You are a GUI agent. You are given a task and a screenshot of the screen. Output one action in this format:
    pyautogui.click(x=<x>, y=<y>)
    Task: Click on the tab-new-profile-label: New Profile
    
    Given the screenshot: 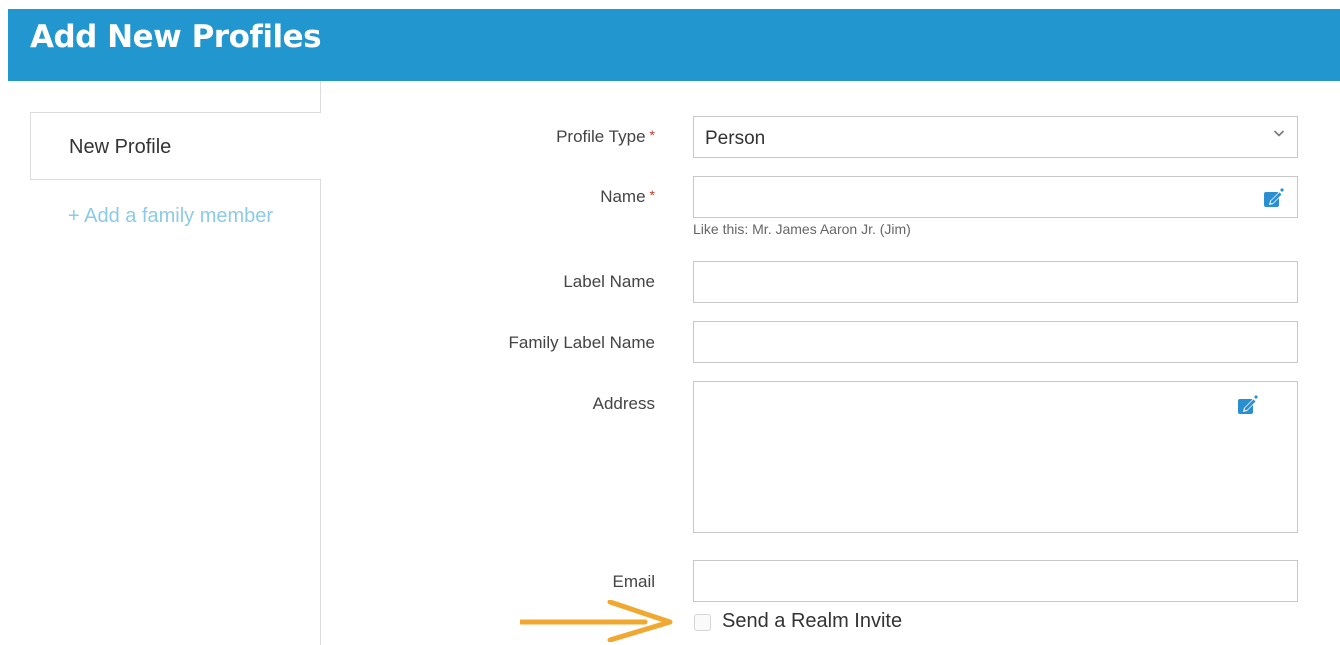 What is the action you would take?
    pyautogui.click(x=120, y=147)
    